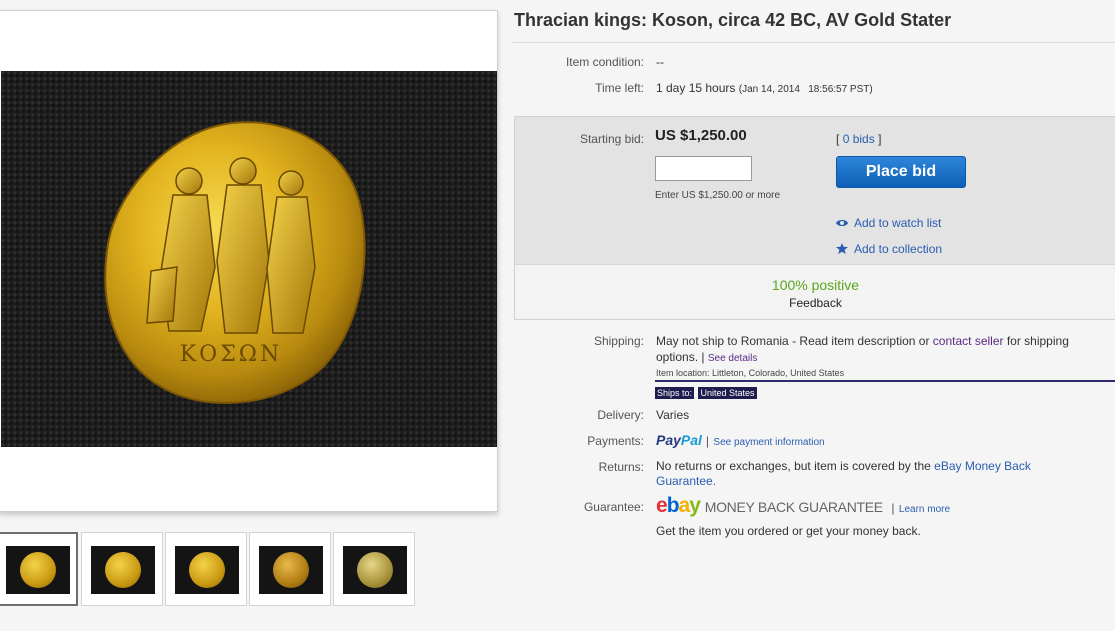 This screenshot has height=631, width=1115. Describe the element at coordinates (842, 248) in the screenshot. I see `star-icon` at that location.